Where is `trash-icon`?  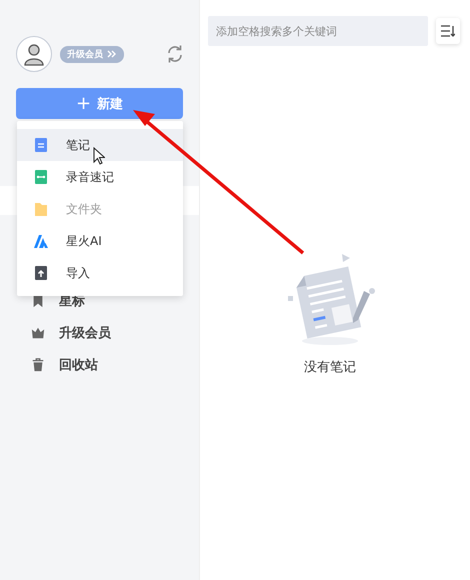
trash-icon is located at coordinates (38, 365).